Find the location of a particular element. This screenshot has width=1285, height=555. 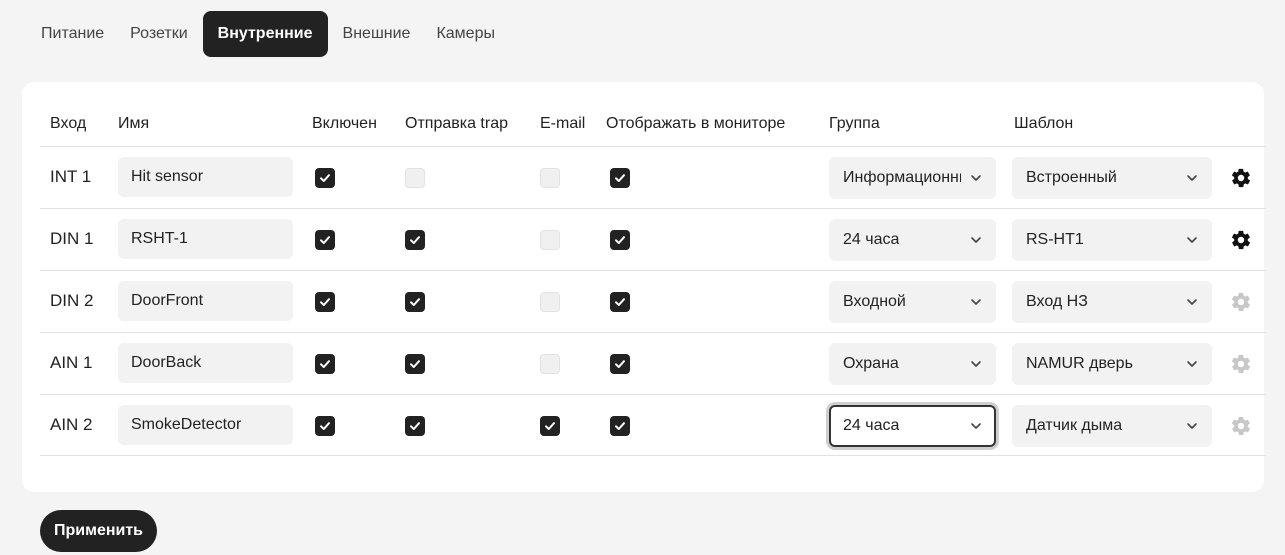

template-select: Встроенный is located at coordinates (1112, 178).